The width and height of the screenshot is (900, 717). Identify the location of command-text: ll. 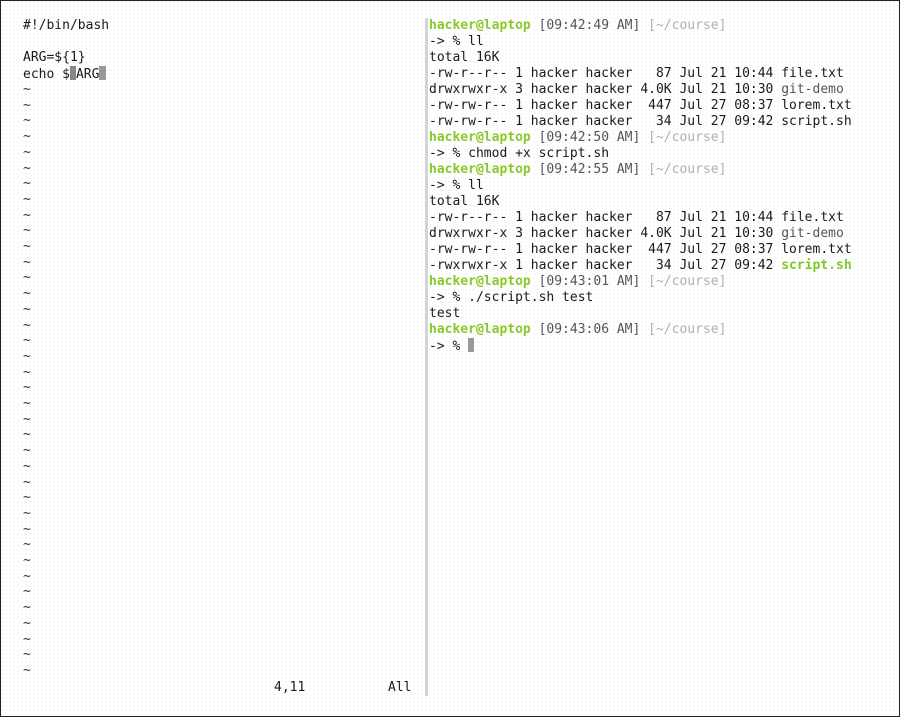
(476, 185).